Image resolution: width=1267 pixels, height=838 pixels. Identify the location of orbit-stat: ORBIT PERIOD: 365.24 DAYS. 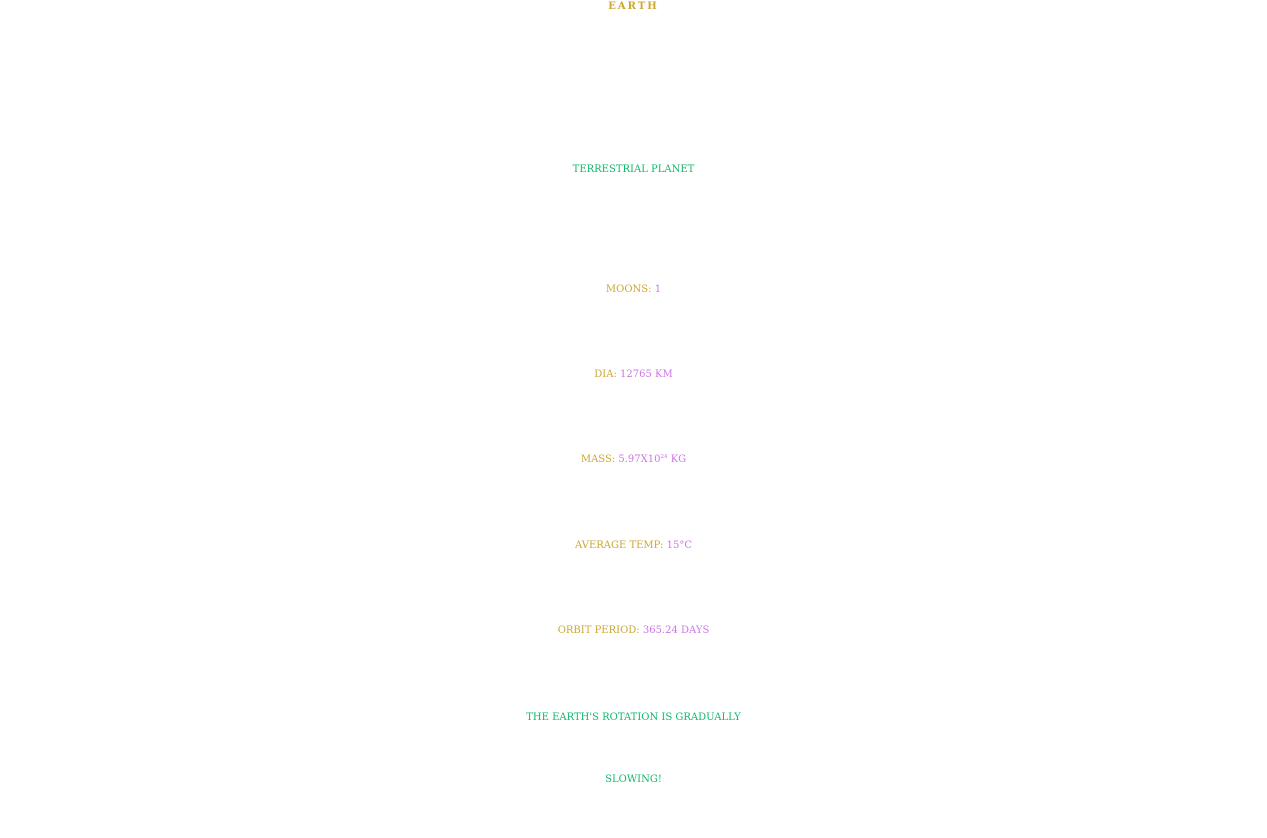
(633, 631).